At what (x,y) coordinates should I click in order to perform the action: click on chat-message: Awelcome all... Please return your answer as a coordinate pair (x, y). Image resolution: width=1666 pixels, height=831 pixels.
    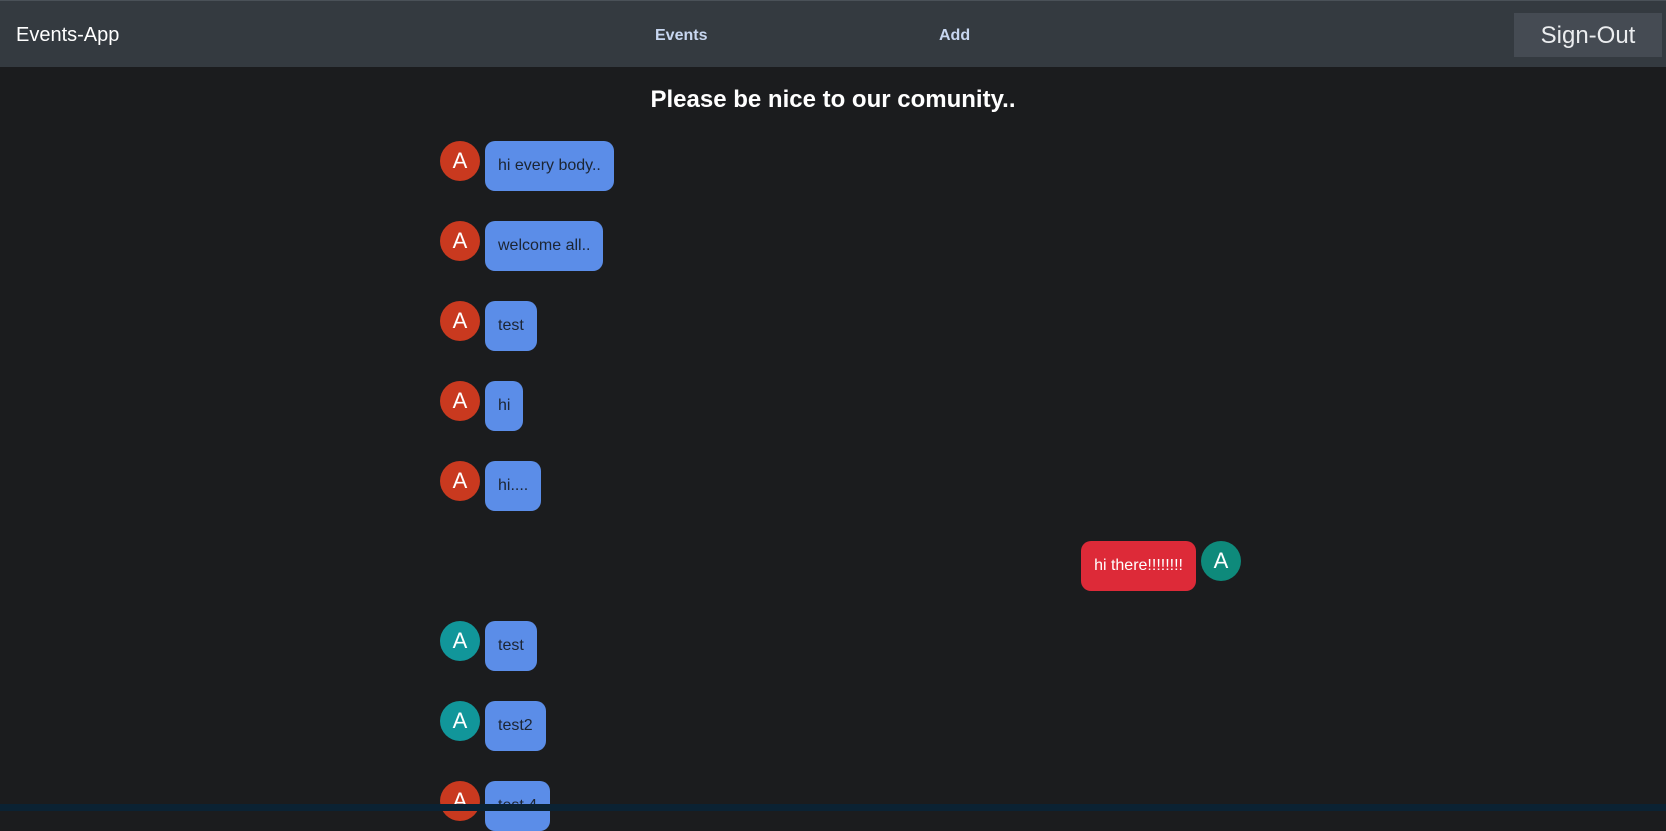
    Looking at the image, I should click on (522, 246).